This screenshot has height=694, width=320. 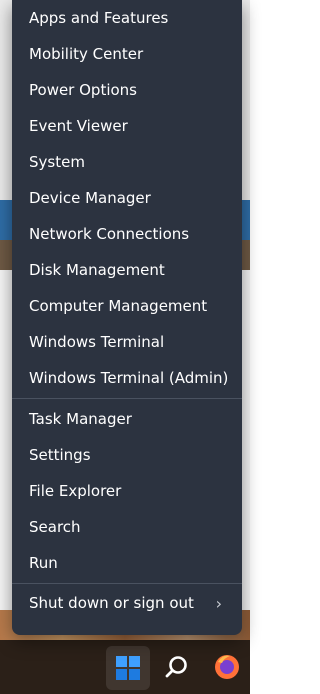 I want to click on menu-item-mobility-center: Mobility Center, so click(x=127, y=54).